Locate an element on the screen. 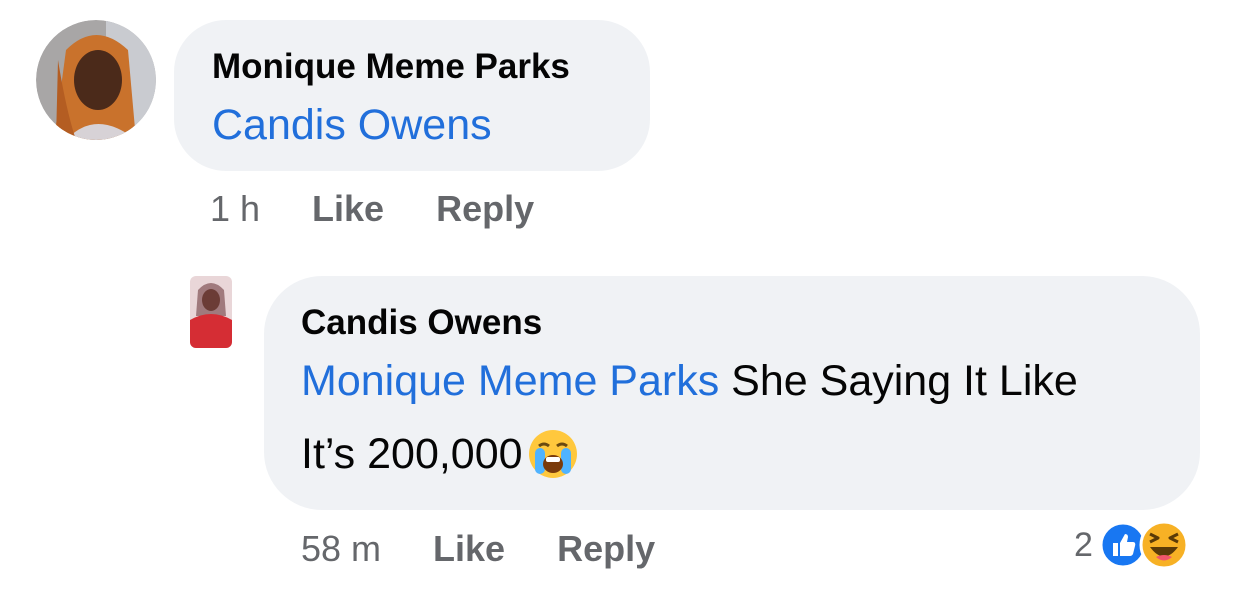  comment-author-avatar is located at coordinates (96, 80).